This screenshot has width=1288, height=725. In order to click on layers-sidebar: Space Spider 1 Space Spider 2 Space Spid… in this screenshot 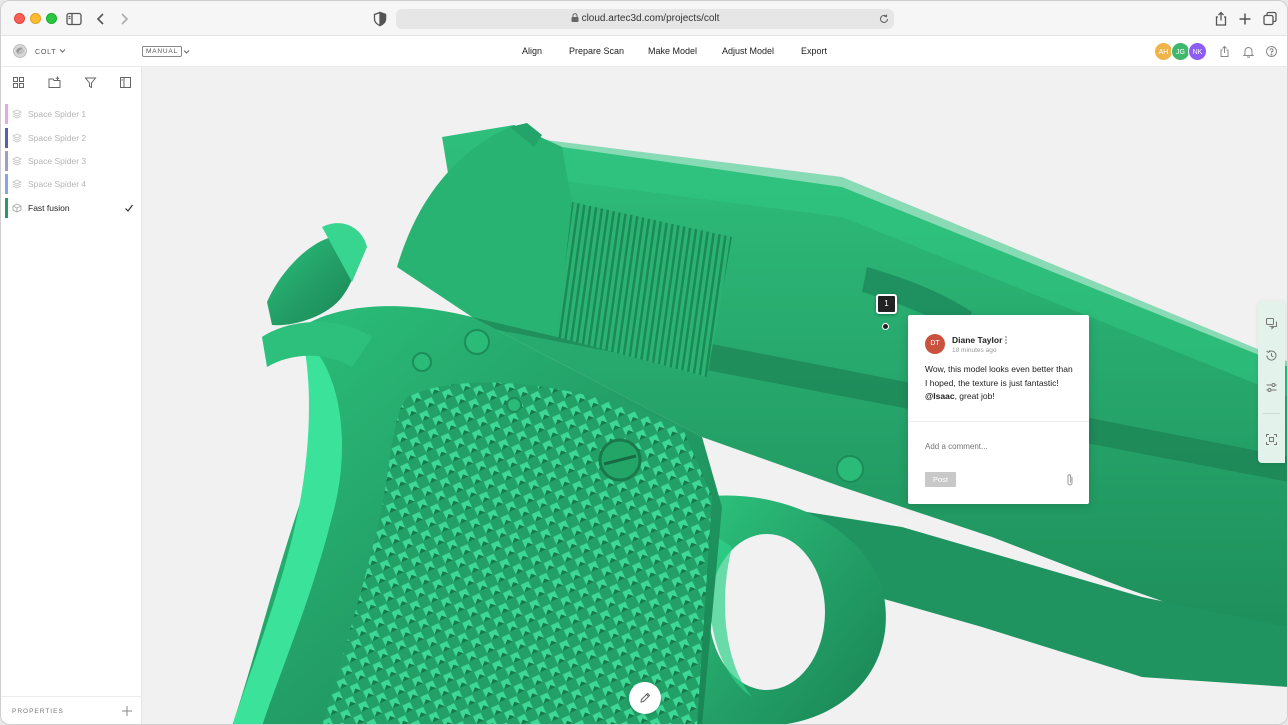, I will do `click(71, 395)`.